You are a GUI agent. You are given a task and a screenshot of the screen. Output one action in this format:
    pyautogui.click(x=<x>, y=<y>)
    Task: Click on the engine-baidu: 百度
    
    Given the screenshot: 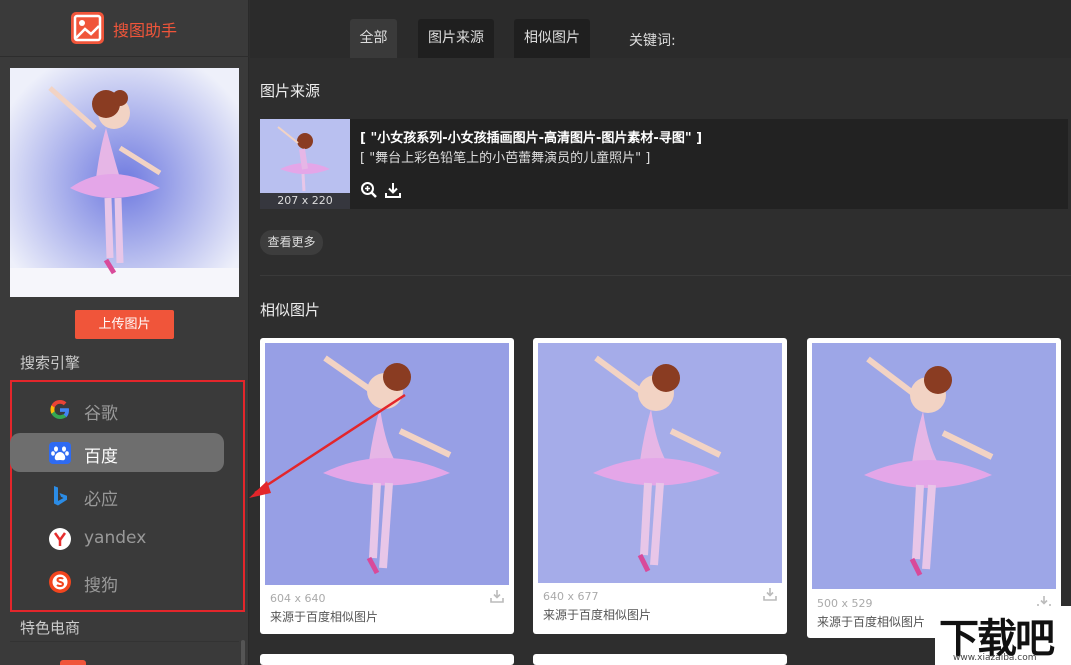 What is the action you would take?
    pyautogui.click(x=117, y=452)
    